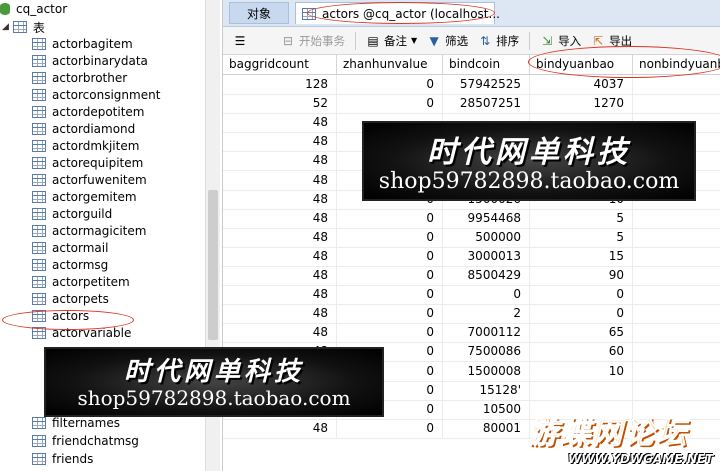 This screenshot has height=471, width=720. Describe the element at coordinates (486, 104) in the screenshot. I see `table-cell: 28507251` at that location.